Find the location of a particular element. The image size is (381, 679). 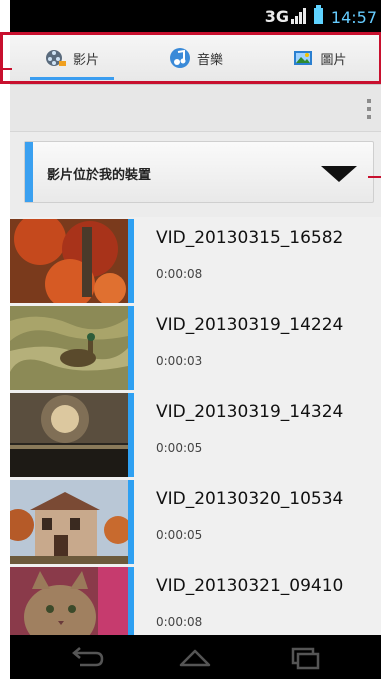

tab-music: 音樂 is located at coordinates (196, 58).